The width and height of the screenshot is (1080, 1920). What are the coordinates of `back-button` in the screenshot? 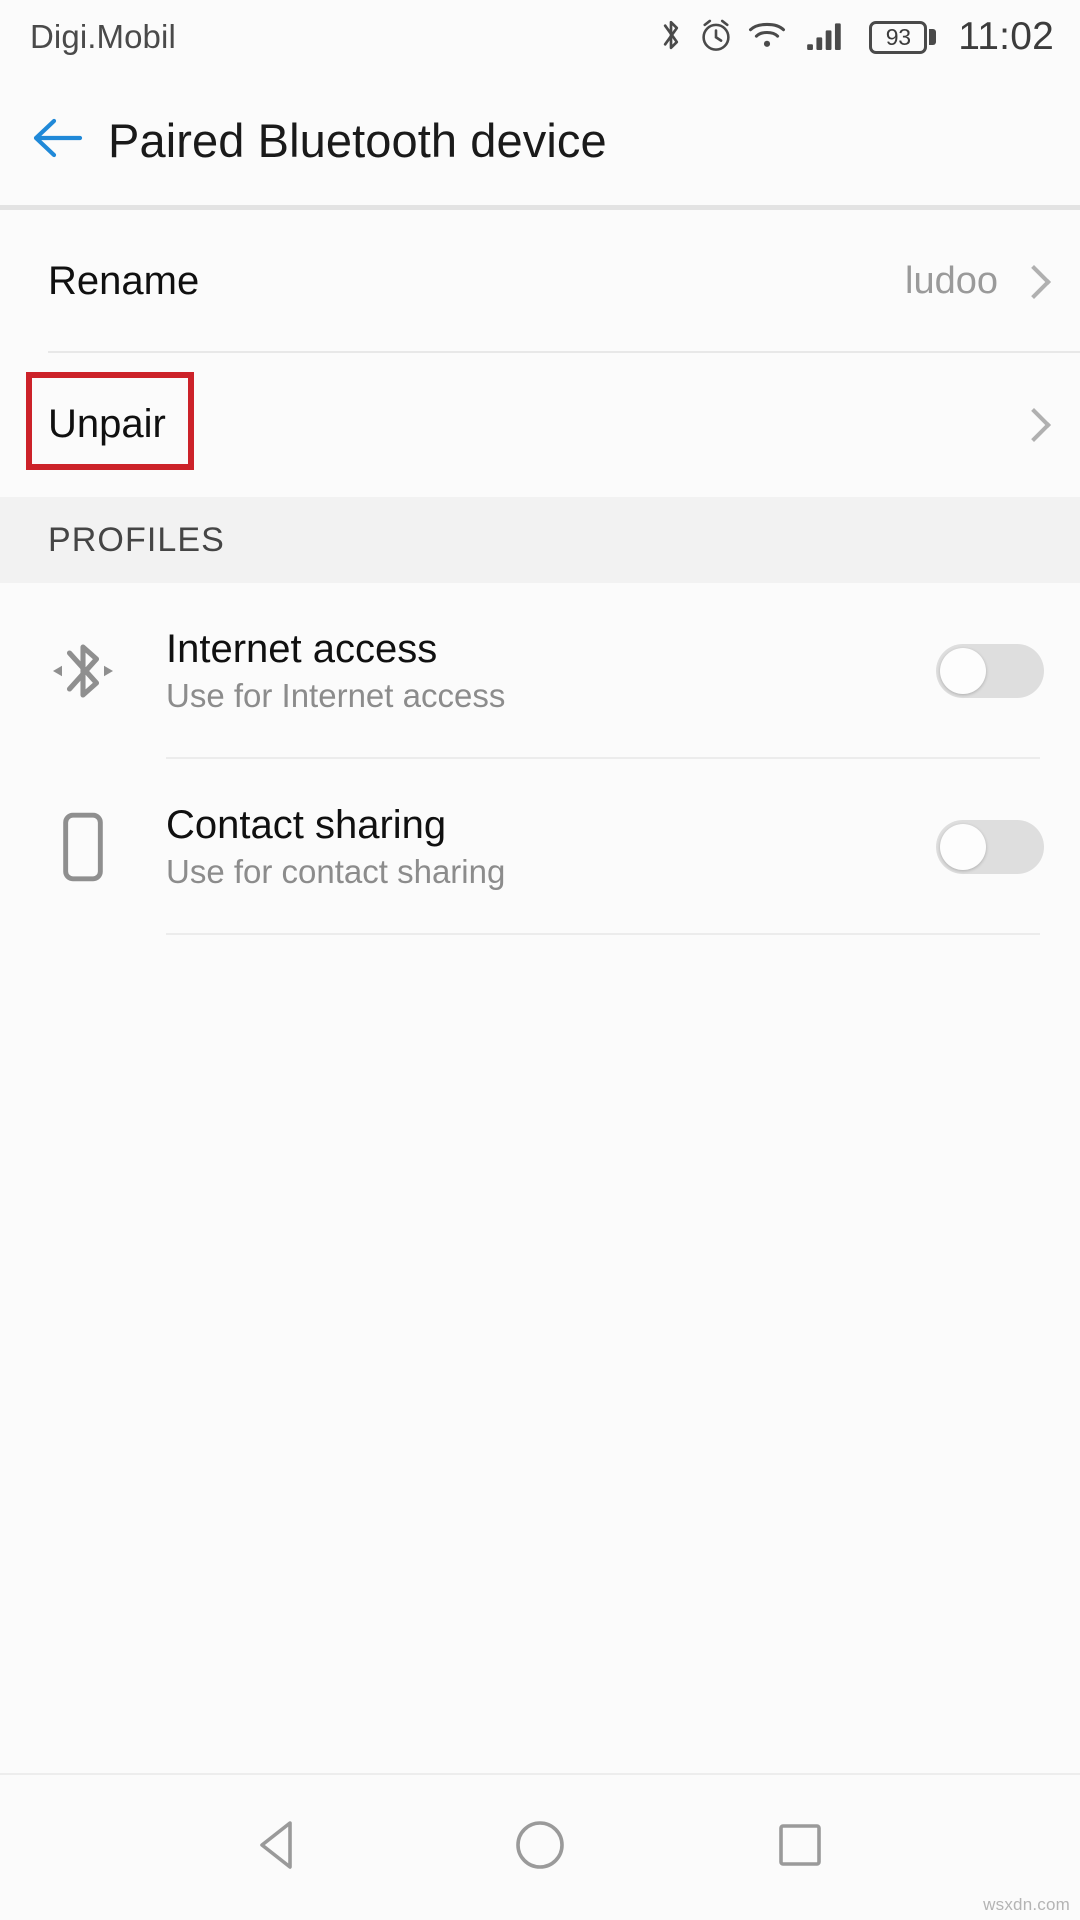 It's located at (54, 140).